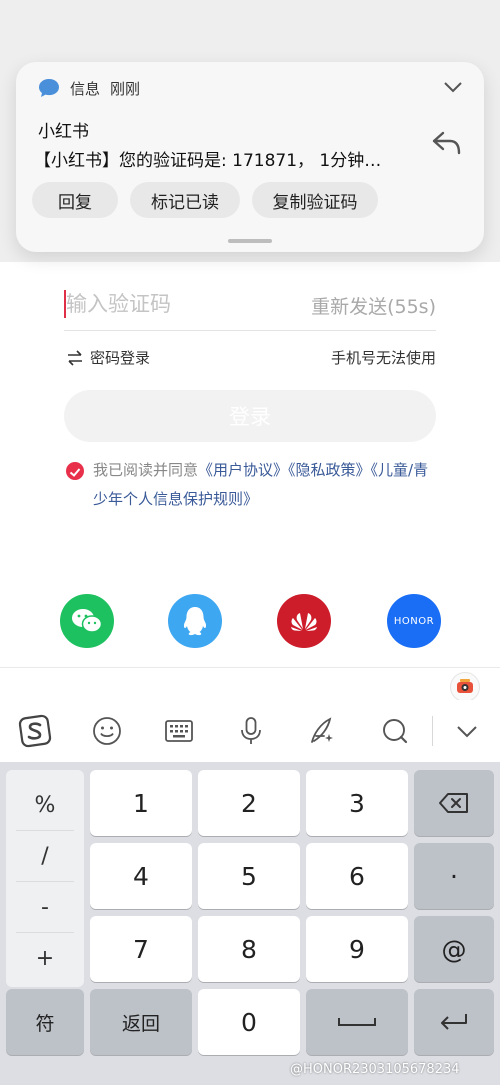 The height and width of the screenshot is (1085, 500). I want to click on reply-icon, so click(447, 143).